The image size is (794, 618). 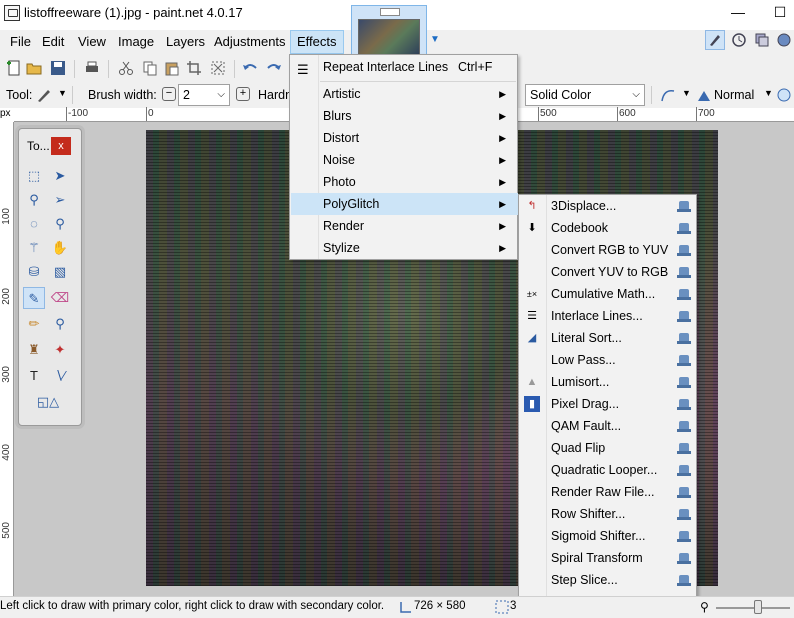 What do you see at coordinates (390, 12) in the screenshot?
I see `thumbnail-close-icon` at bounding box center [390, 12].